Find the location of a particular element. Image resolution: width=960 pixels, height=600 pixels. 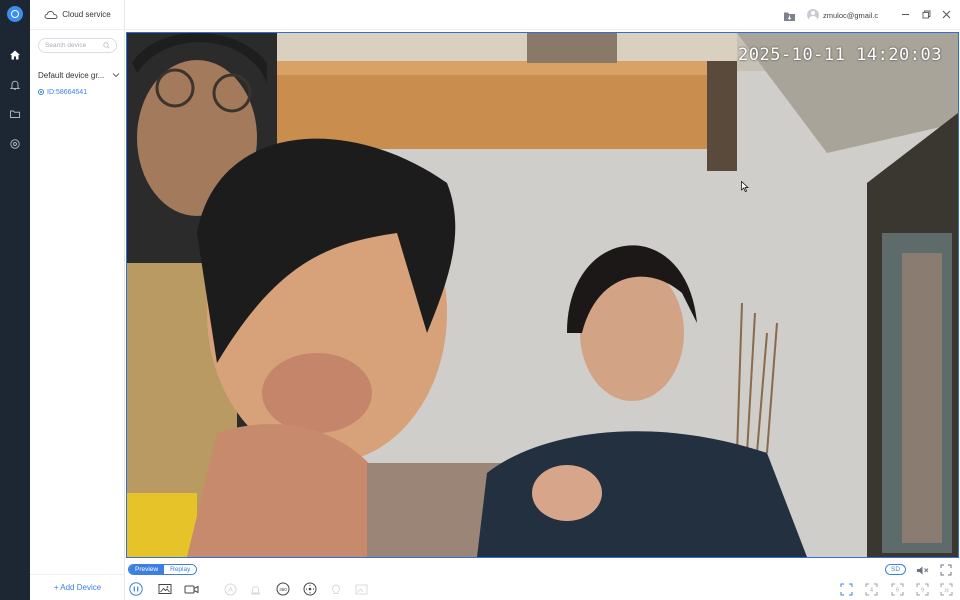

gallery-button is located at coordinates (362, 589).